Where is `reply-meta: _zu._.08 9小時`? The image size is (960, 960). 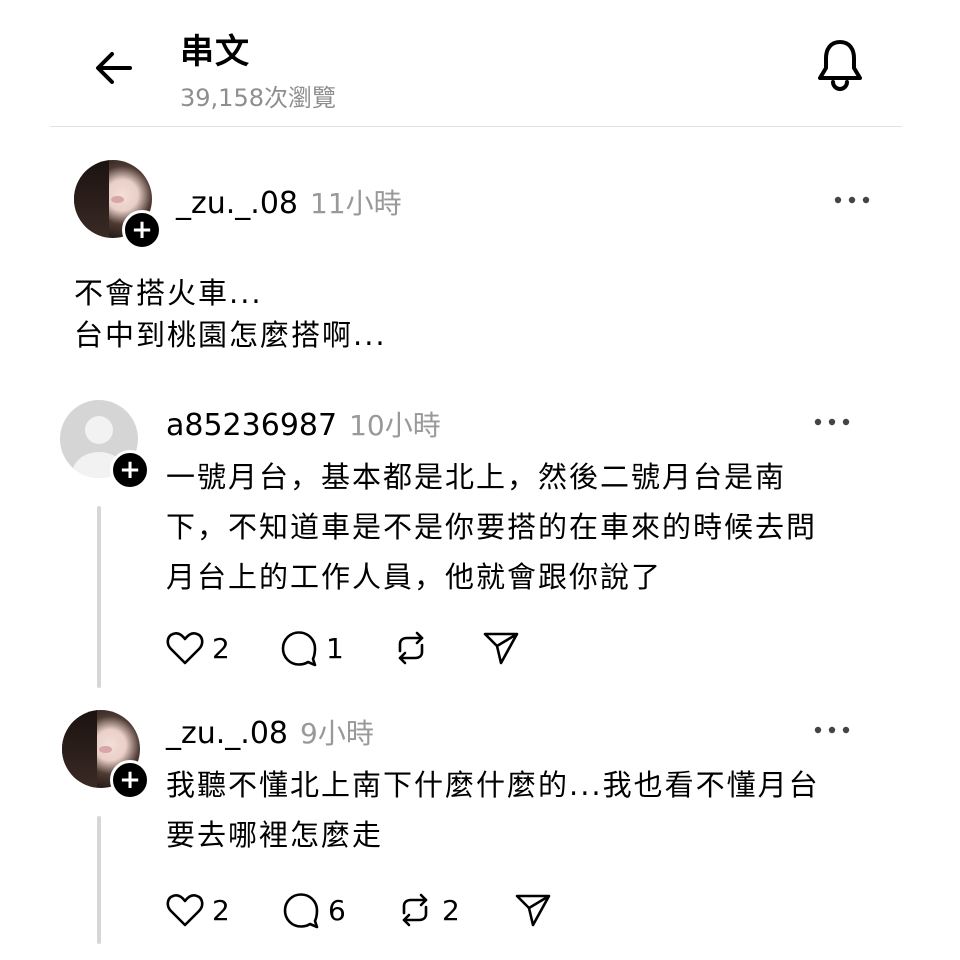 reply-meta: _zu._.08 9小時 is located at coordinates (270, 732).